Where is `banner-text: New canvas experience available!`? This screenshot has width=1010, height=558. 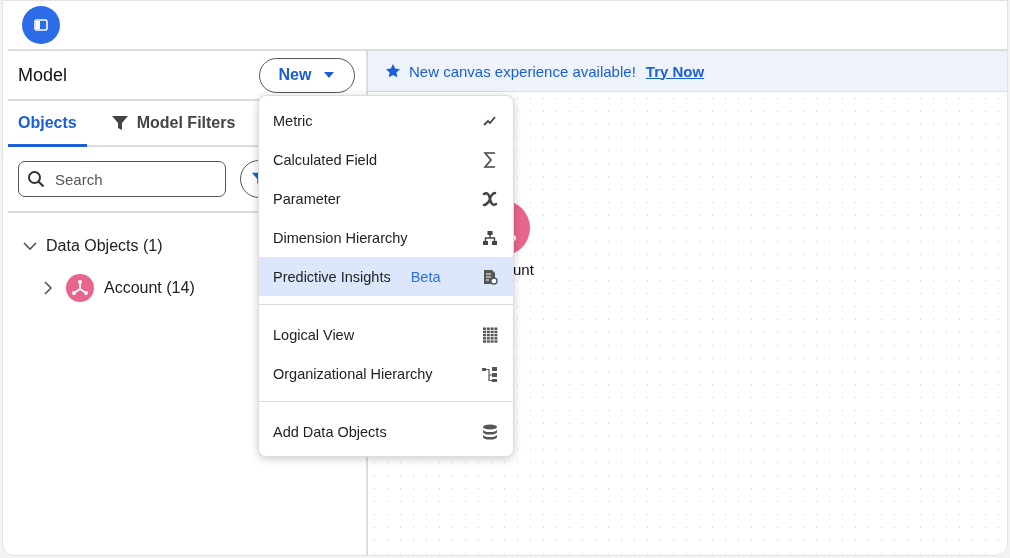 banner-text: New canvas experience available! is located at coordinates (522, 71).